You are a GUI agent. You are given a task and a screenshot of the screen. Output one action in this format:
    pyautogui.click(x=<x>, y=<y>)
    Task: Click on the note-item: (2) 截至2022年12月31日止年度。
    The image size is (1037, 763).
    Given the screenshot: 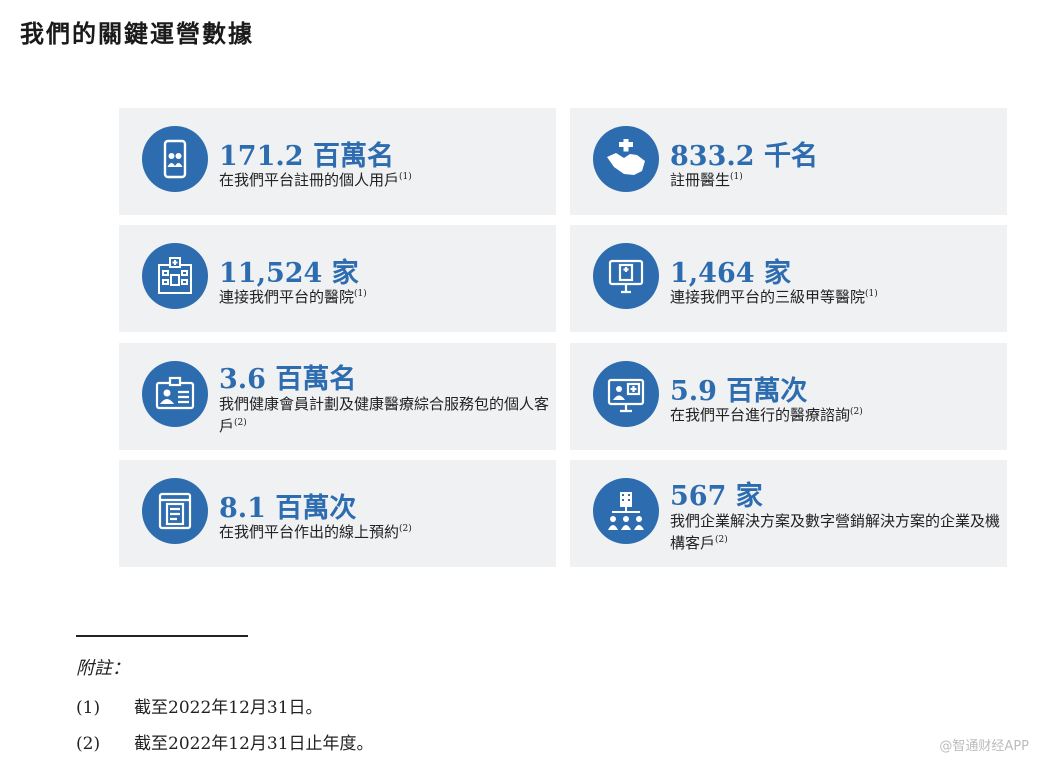 What is the action you would take?
    pyautogui.click(x=225, y=741)
    